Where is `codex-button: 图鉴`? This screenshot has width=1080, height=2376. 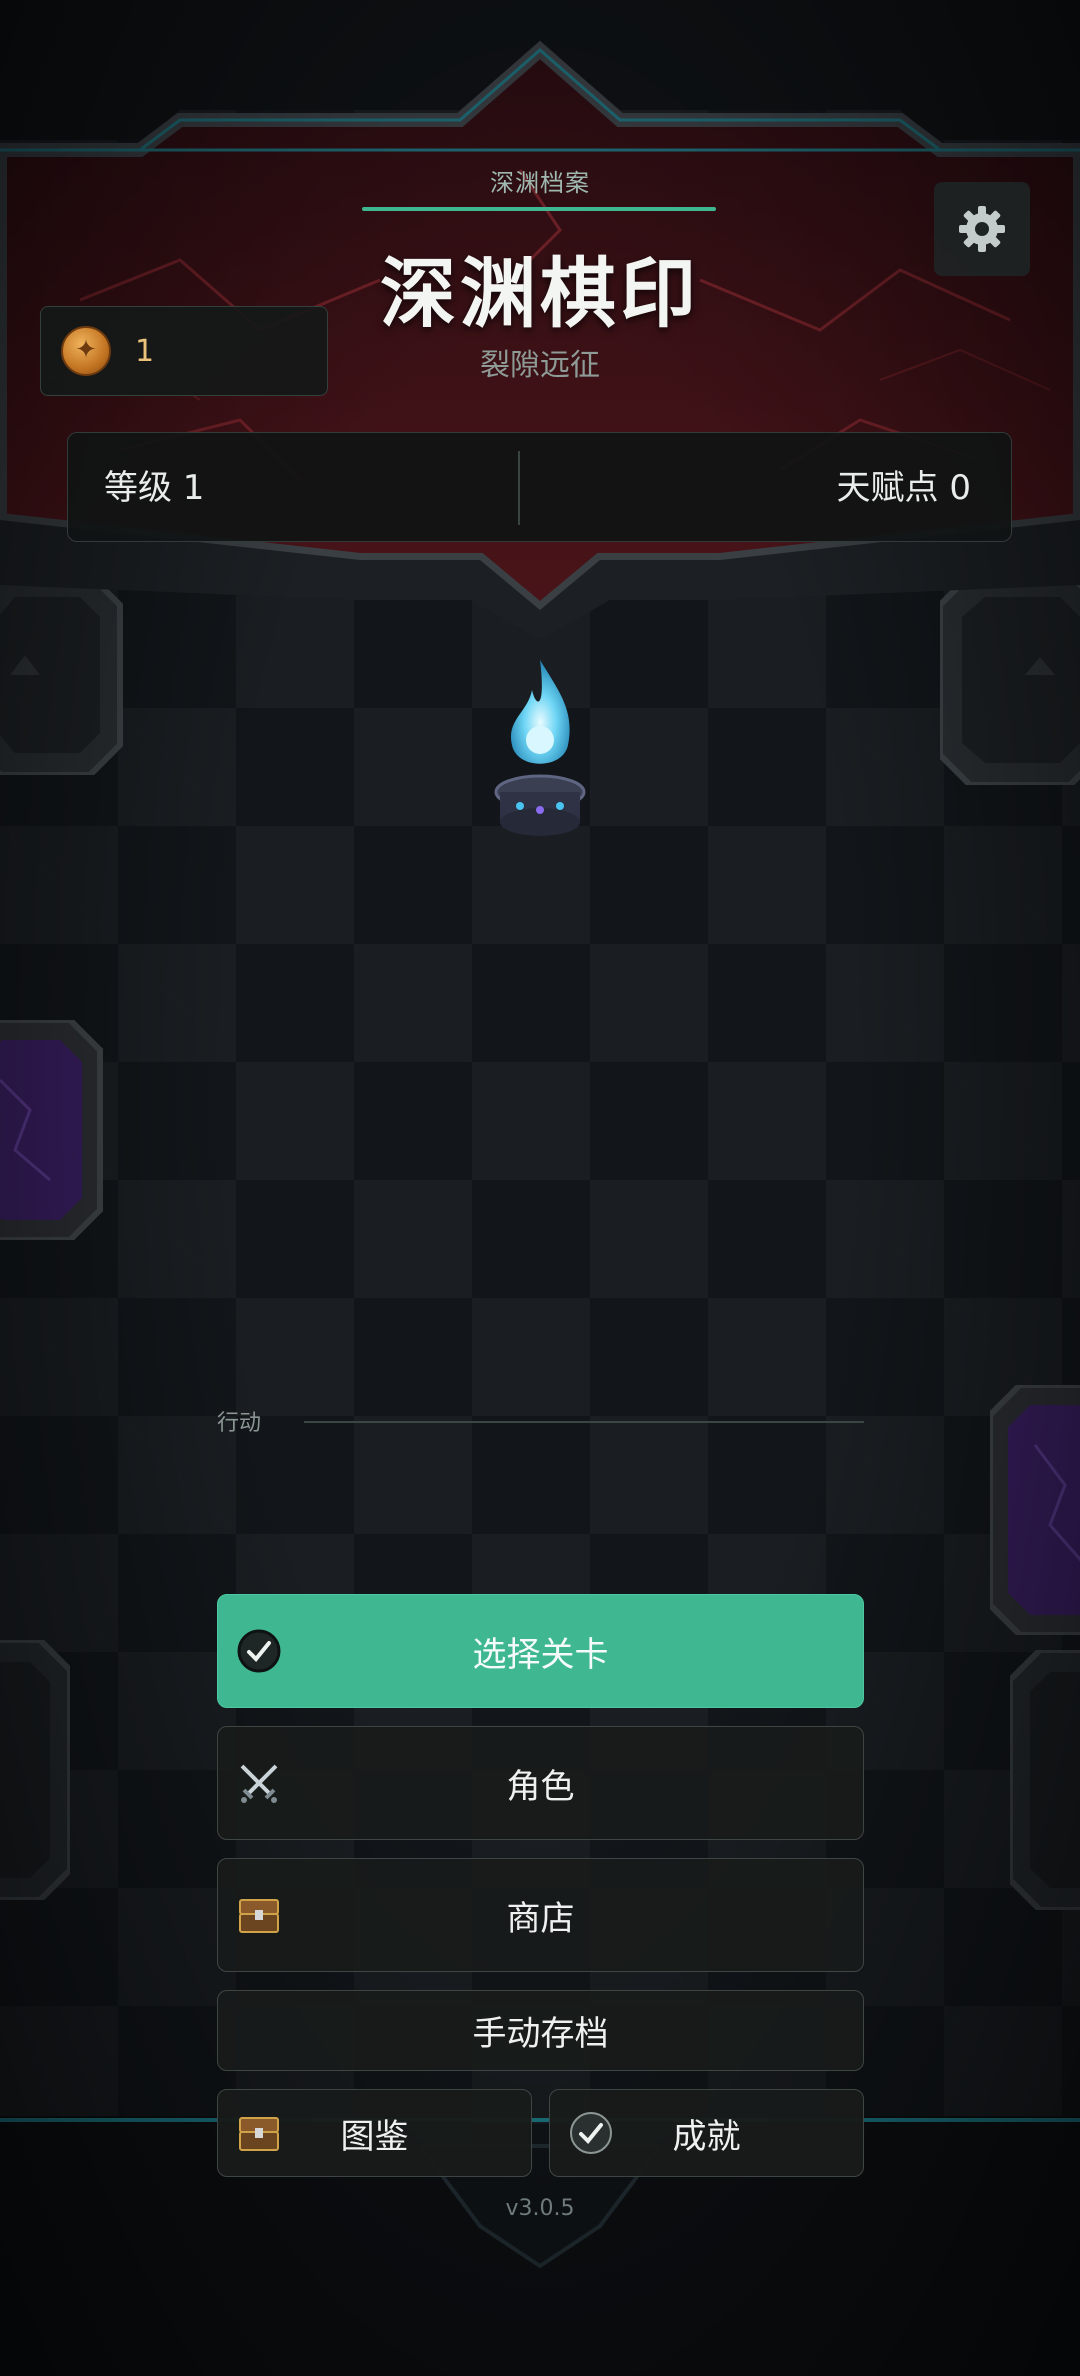 codex-button: 图鉴 is located at coordinates (374, 2133).